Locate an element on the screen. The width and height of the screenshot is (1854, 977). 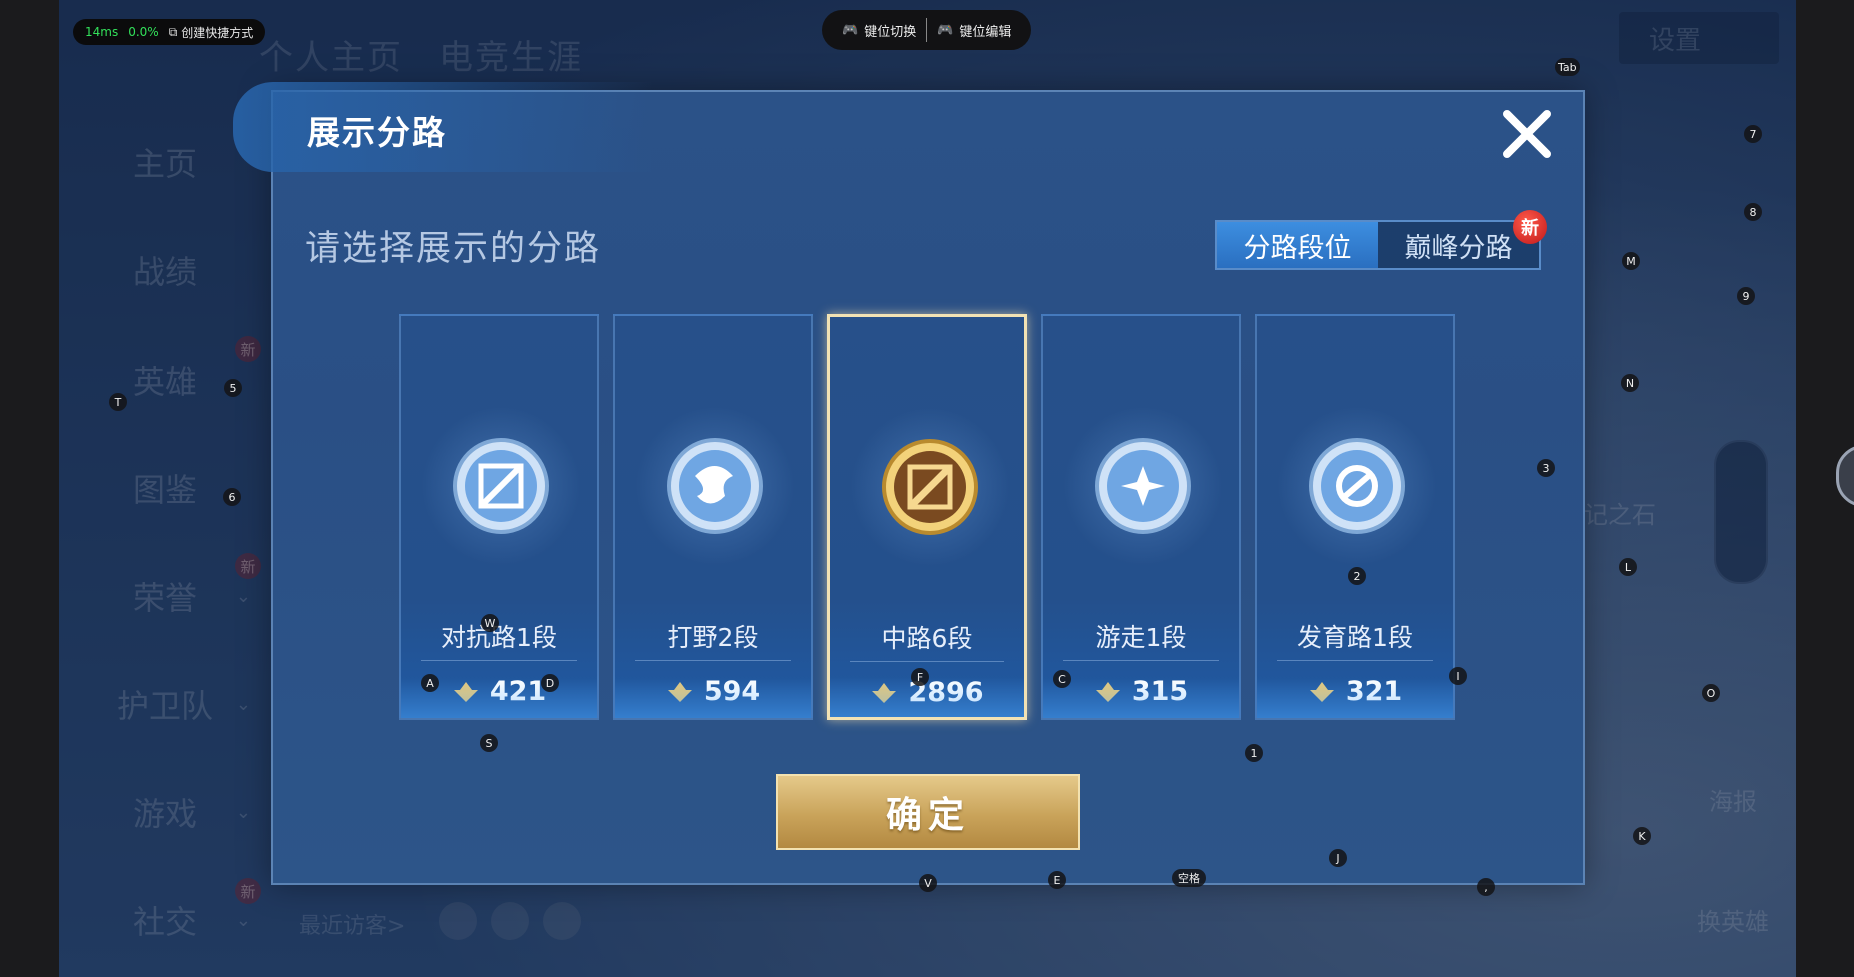
roam-wings-emblem-icon is located at coordinates (1143, 486).